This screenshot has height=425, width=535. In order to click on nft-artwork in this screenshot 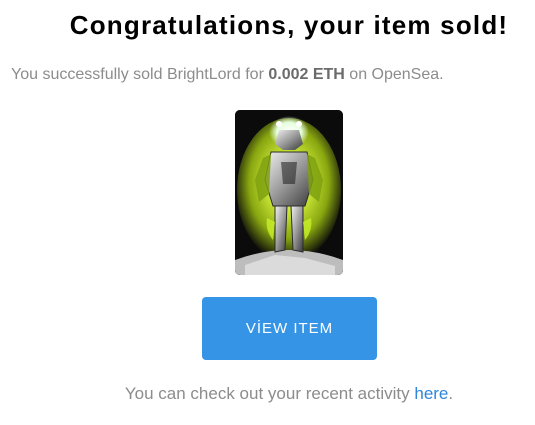, I will do `click(289, 192)`.